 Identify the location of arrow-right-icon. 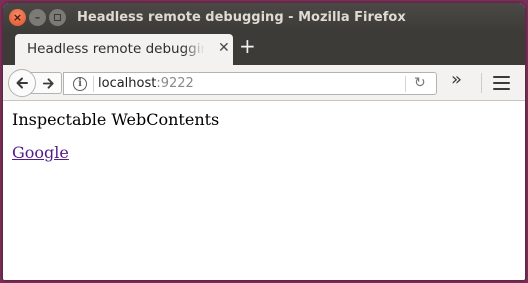
(48, 83).